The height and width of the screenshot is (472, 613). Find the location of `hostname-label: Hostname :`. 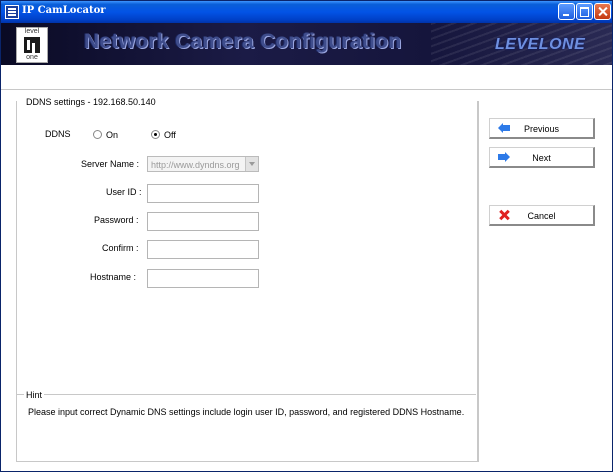

hostname-label: Hostname : is located at coordinates (113, 277).